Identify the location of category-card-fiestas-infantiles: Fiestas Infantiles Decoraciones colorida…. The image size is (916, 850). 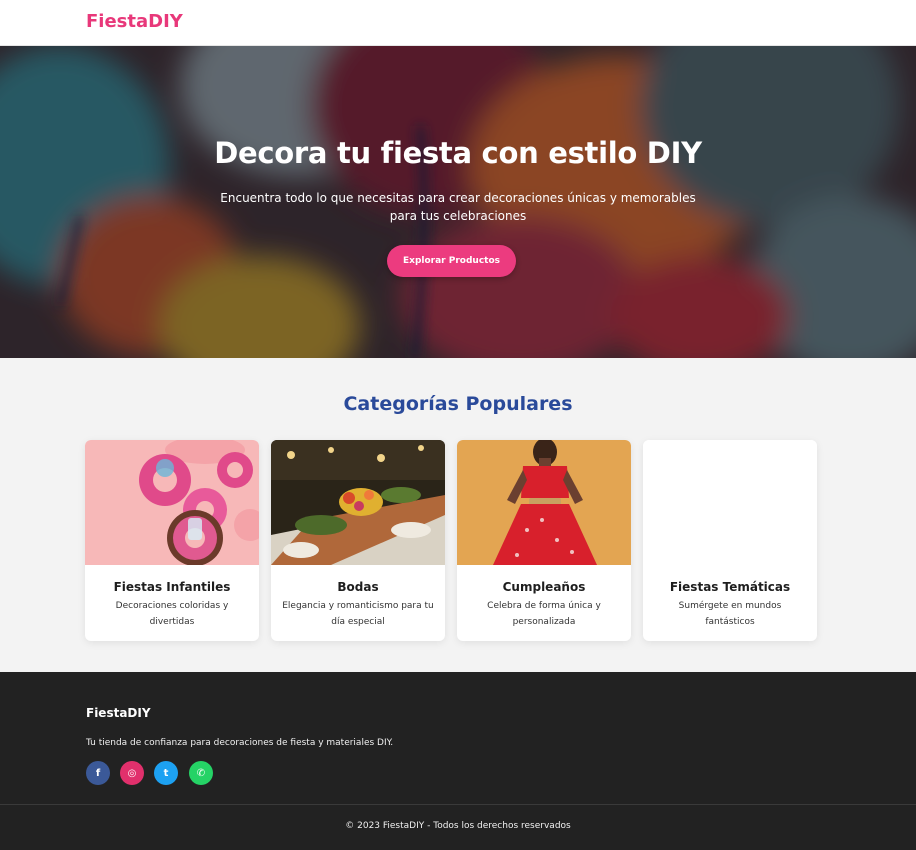
(172, 540).